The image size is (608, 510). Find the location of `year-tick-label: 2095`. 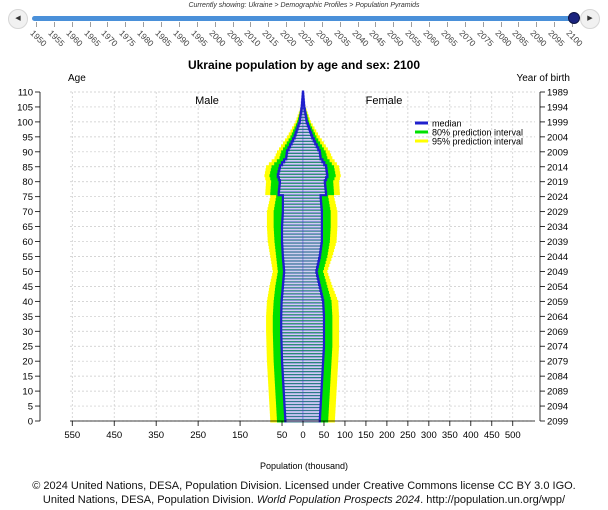

year-tick-label: 2095 is located at coordinates (556, 38).